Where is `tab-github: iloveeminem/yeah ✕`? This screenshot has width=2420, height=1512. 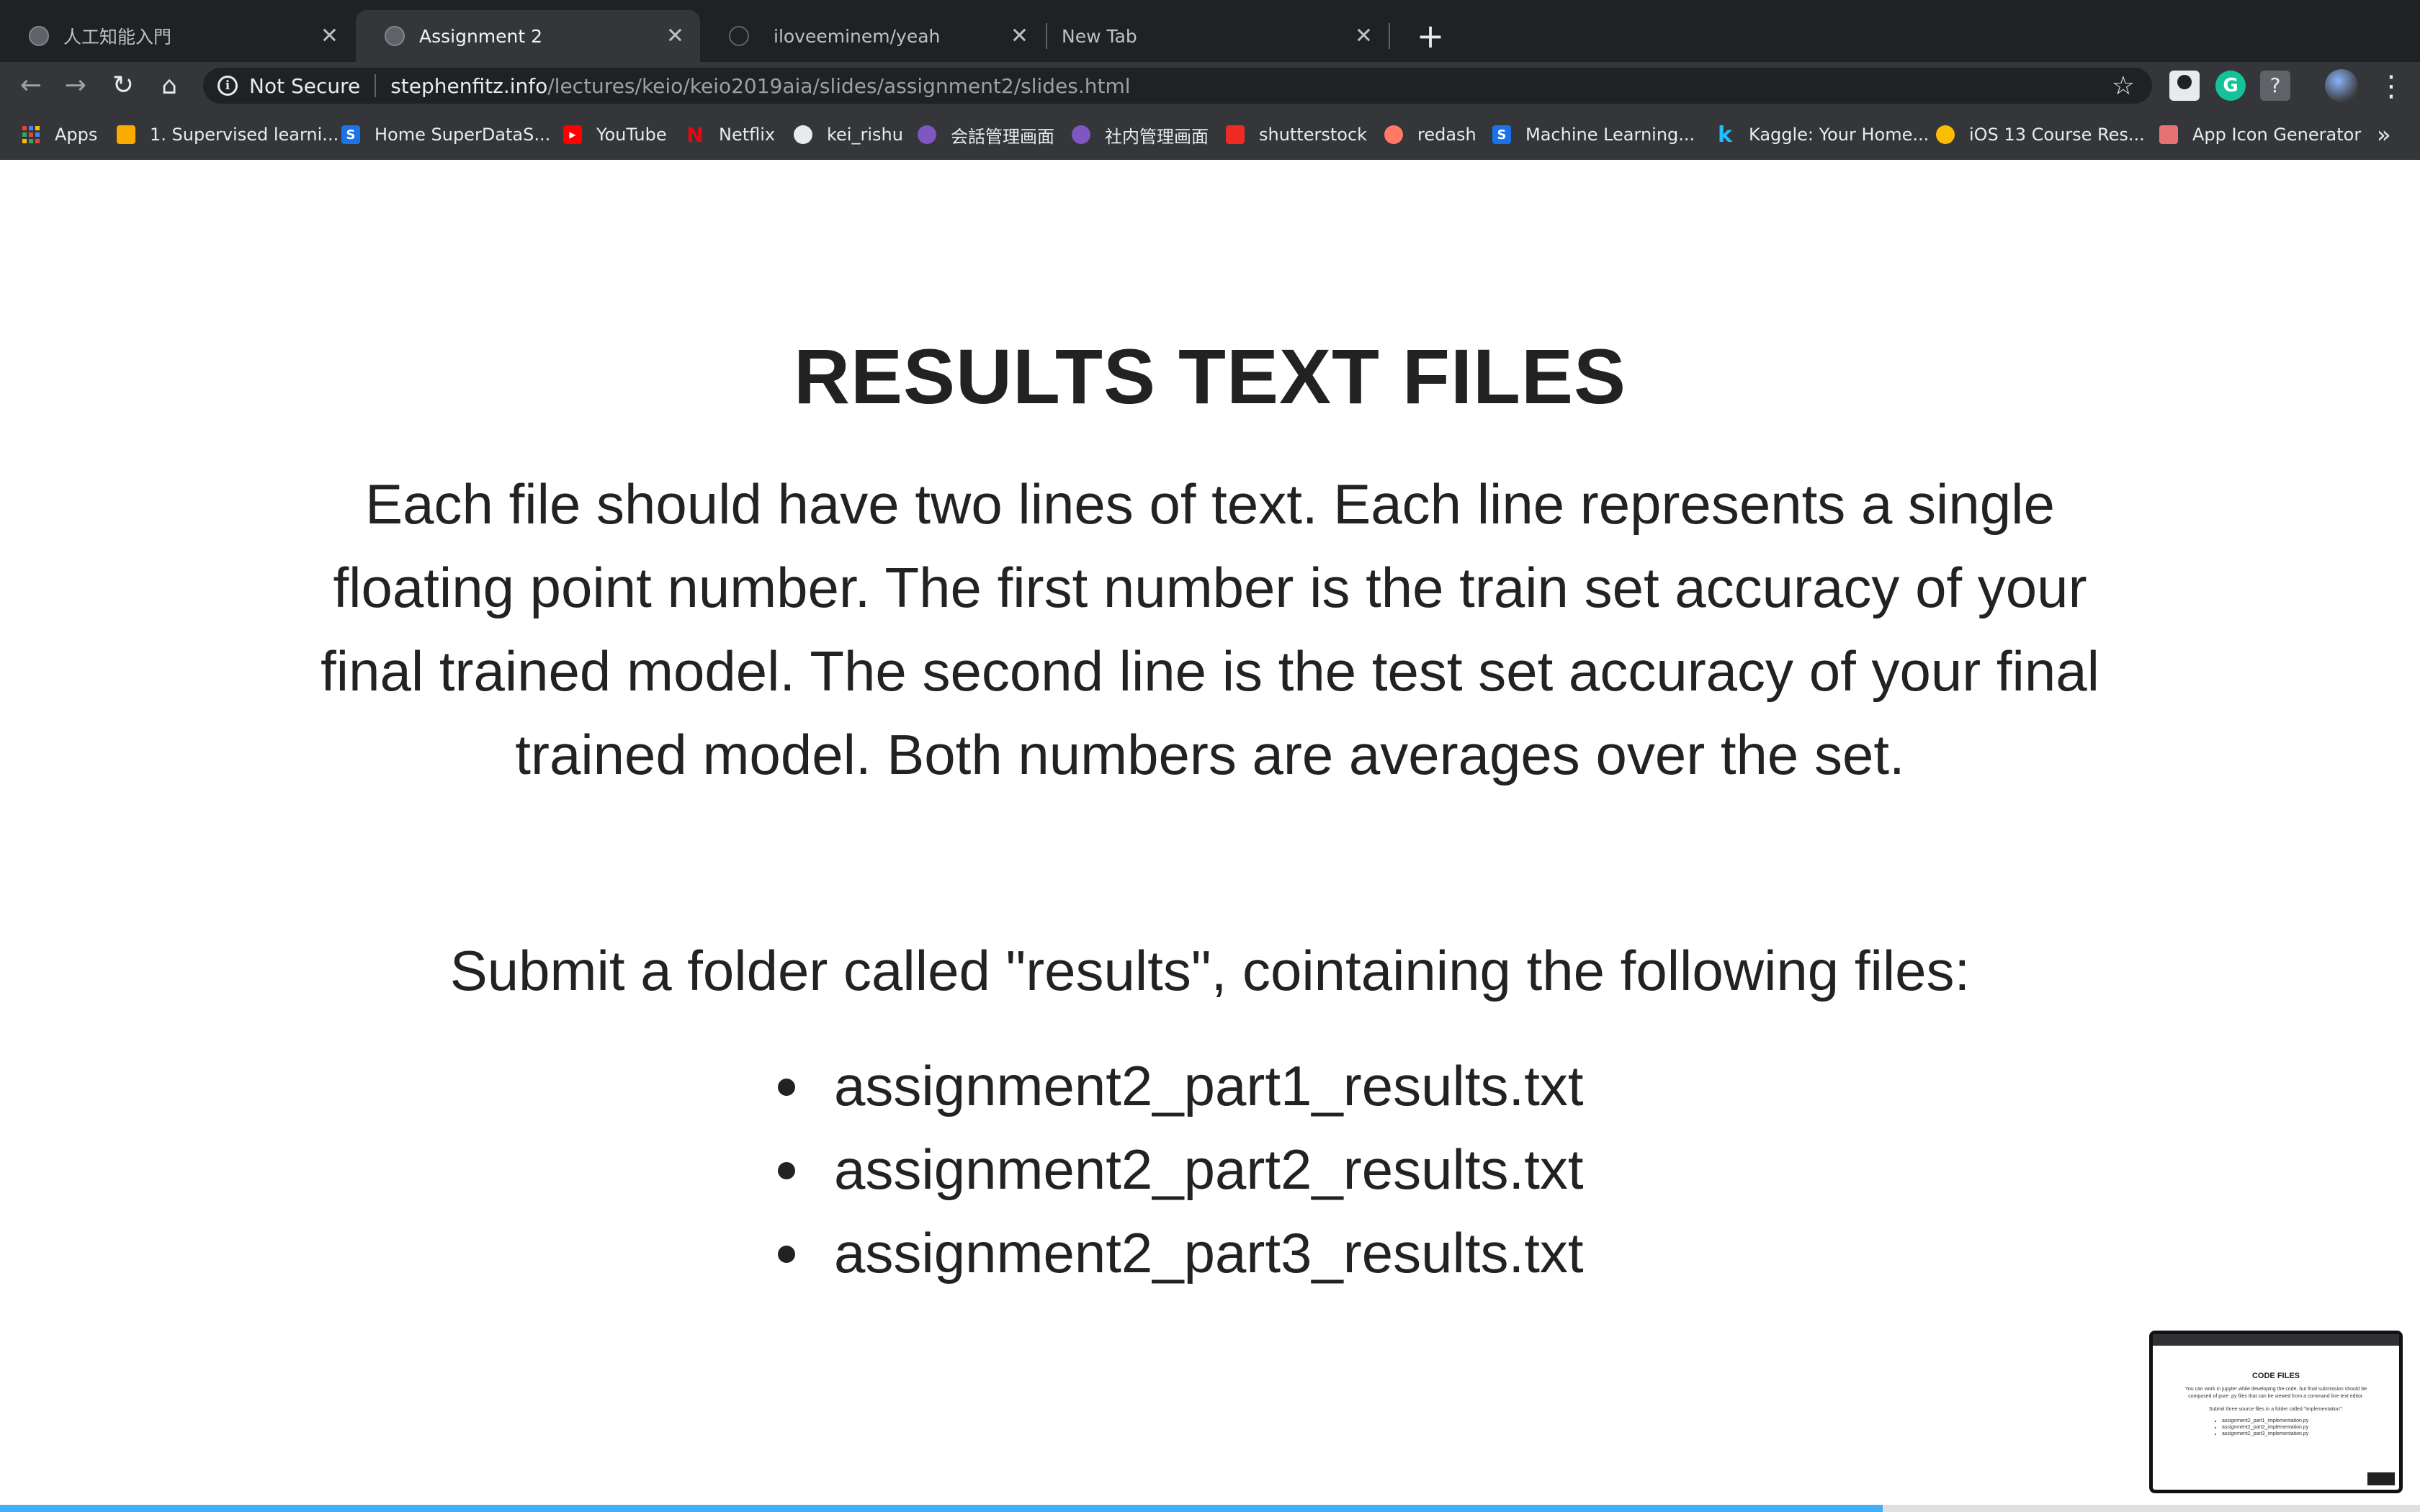
tab-github: iloveeminem/yeah ✕ is located at coordinates (872, 36).